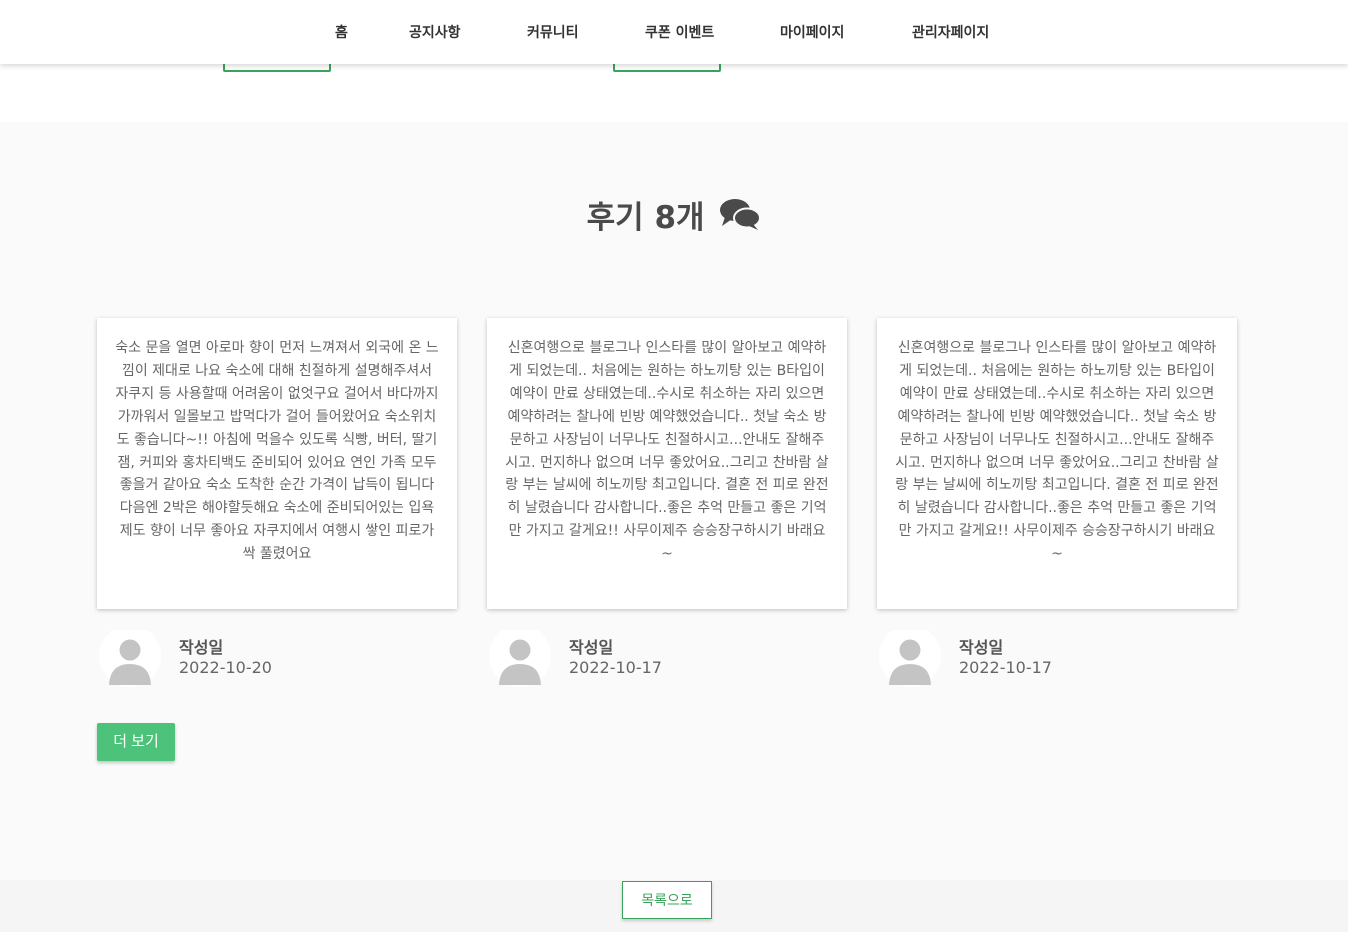 Image resolution: width=1348 pixels, height=932 pixels. I want to click on reviews-heading: 후기 8개, so click(674, 216).